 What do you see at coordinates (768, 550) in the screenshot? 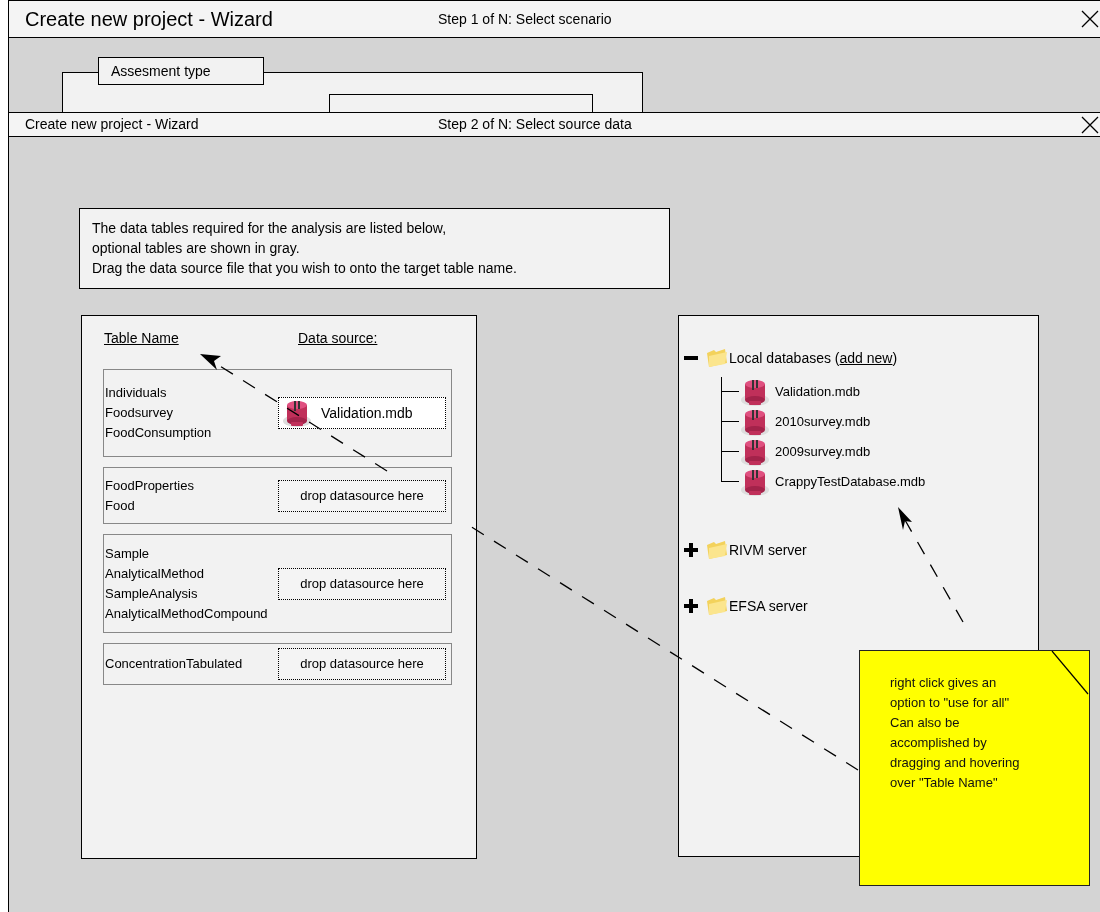
I see `tree-node-label: RIVM server` at bounding box center [768, 550].